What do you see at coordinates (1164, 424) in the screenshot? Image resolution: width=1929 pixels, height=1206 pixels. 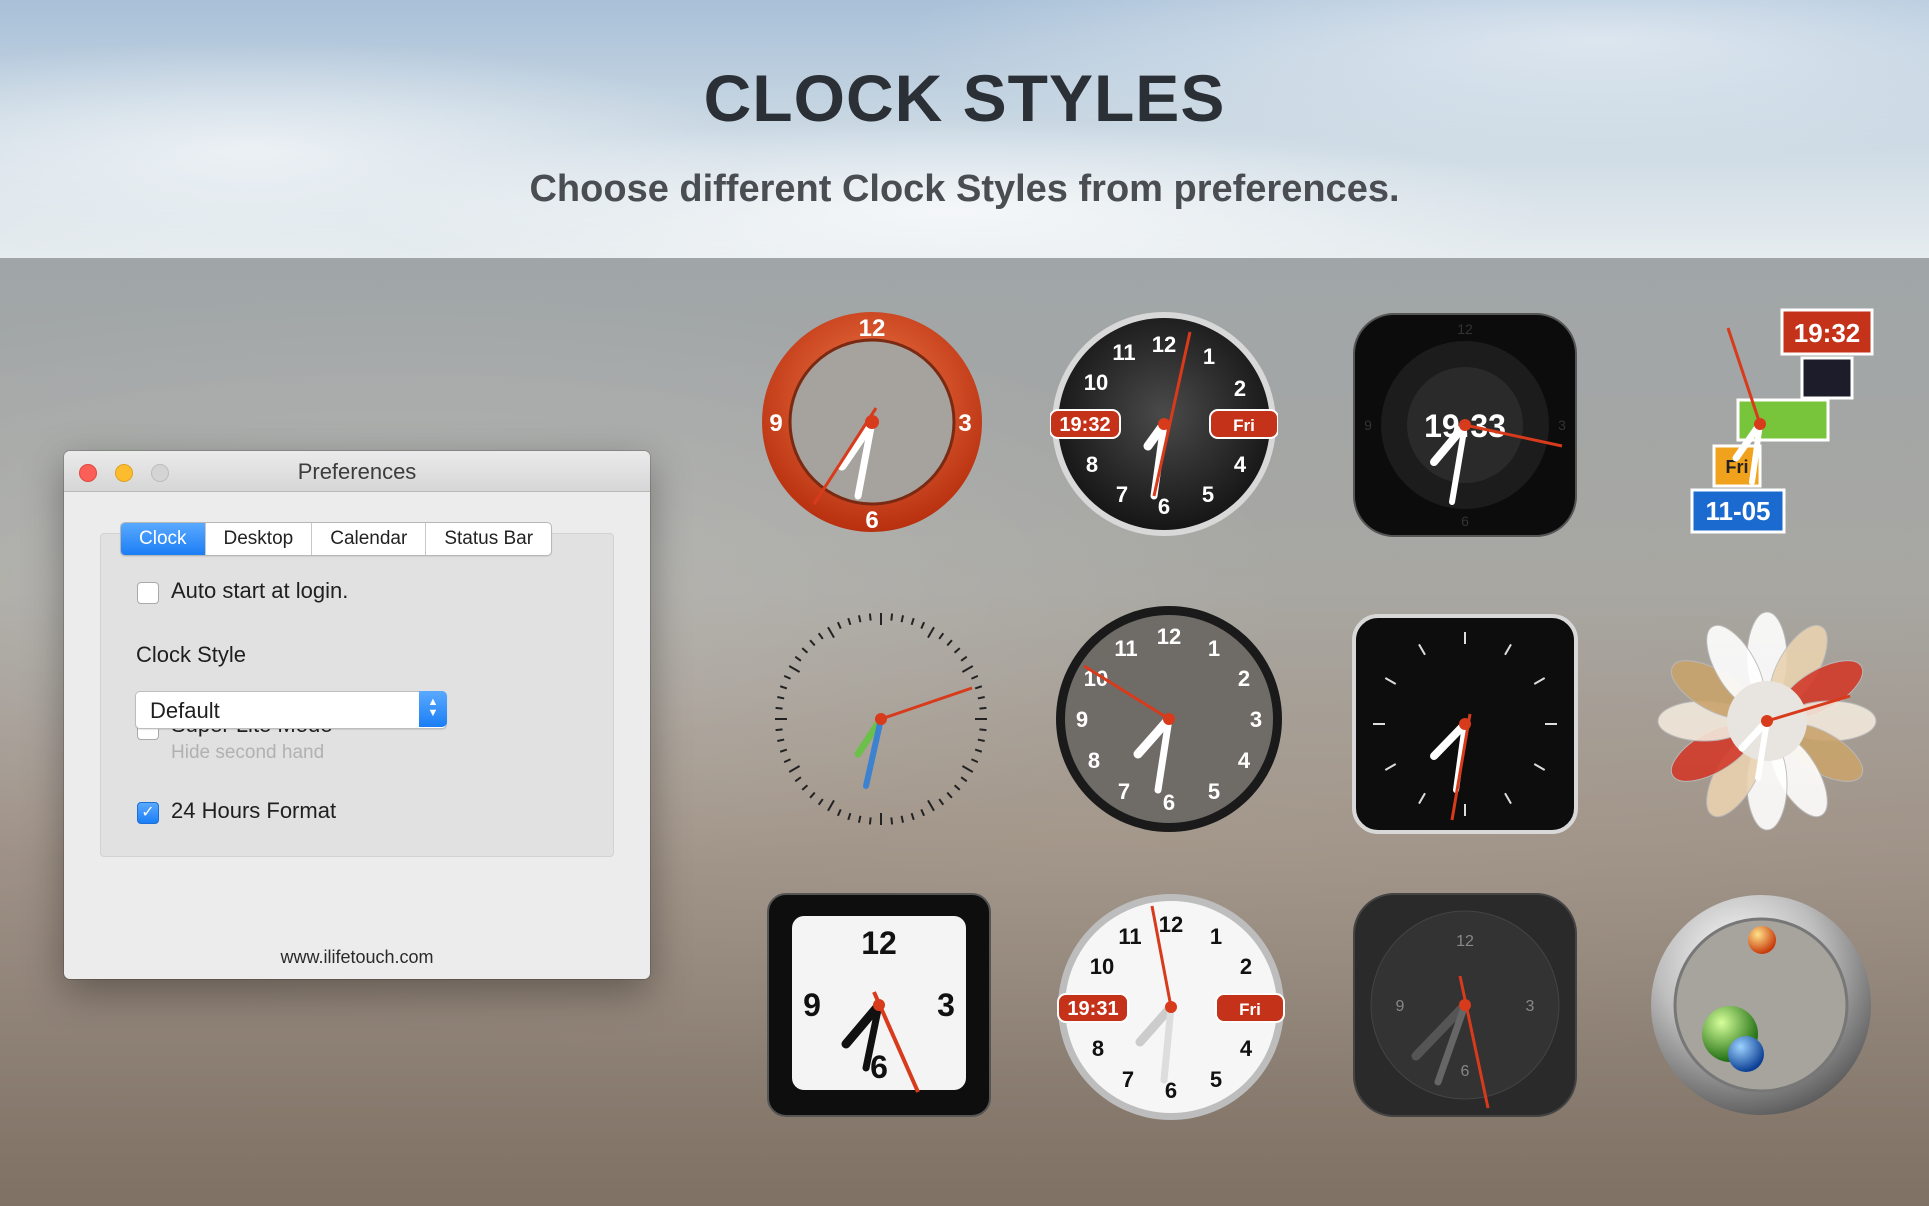 I see `clock-style-black-date: 12 1 2 4 5 6 7 8 10 11 19:32 Fri` at bounding box center [1164, 424].